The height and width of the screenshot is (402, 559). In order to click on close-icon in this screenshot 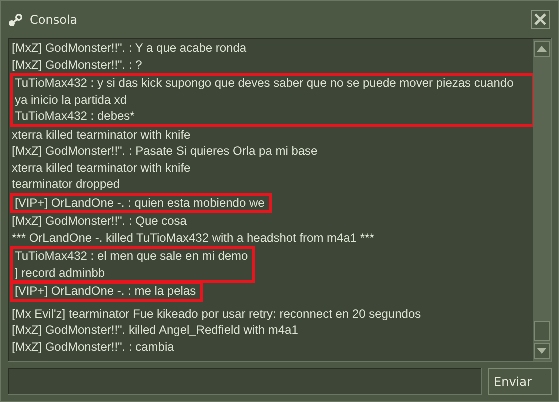, I will do `click(540, 19)`.